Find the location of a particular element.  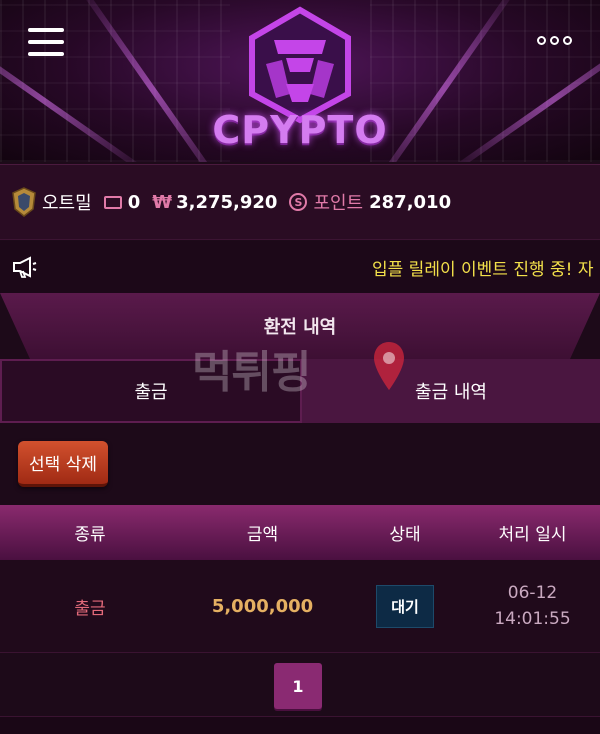

more-dots-icon is located at coordinates (554, 40).